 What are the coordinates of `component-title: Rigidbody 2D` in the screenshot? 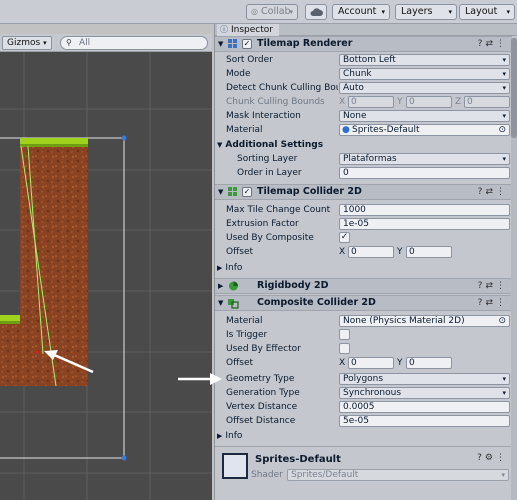 It's located at (293, 285).